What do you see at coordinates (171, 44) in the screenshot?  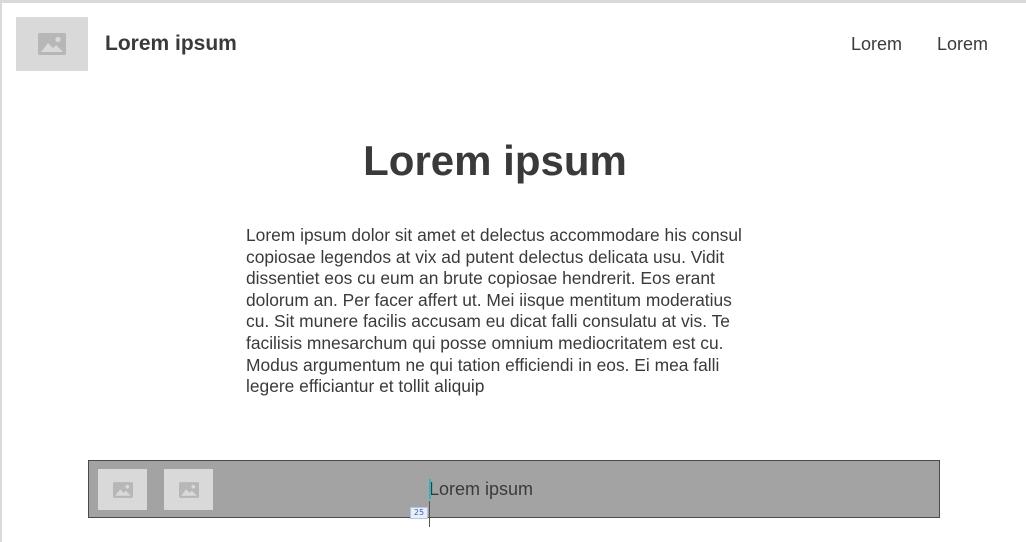 I see `brand-title: Lorem ipsum` at bounding box center [171, 44].